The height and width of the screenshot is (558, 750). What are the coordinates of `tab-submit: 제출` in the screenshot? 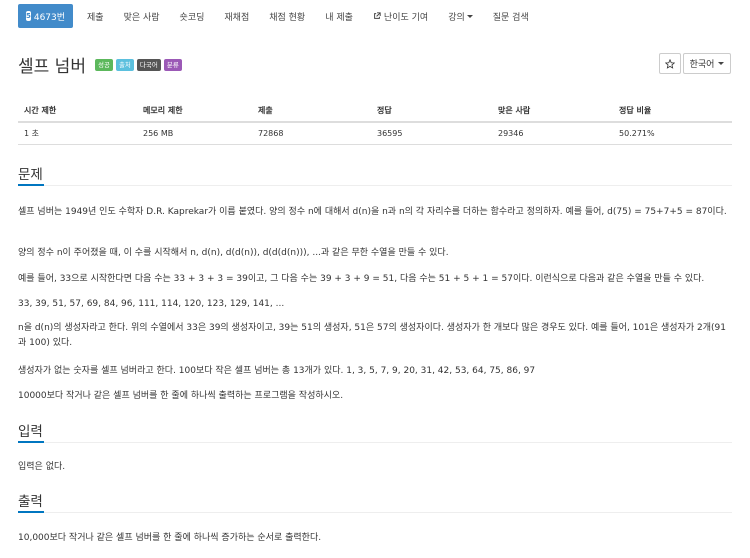 It's located at (95, 16).